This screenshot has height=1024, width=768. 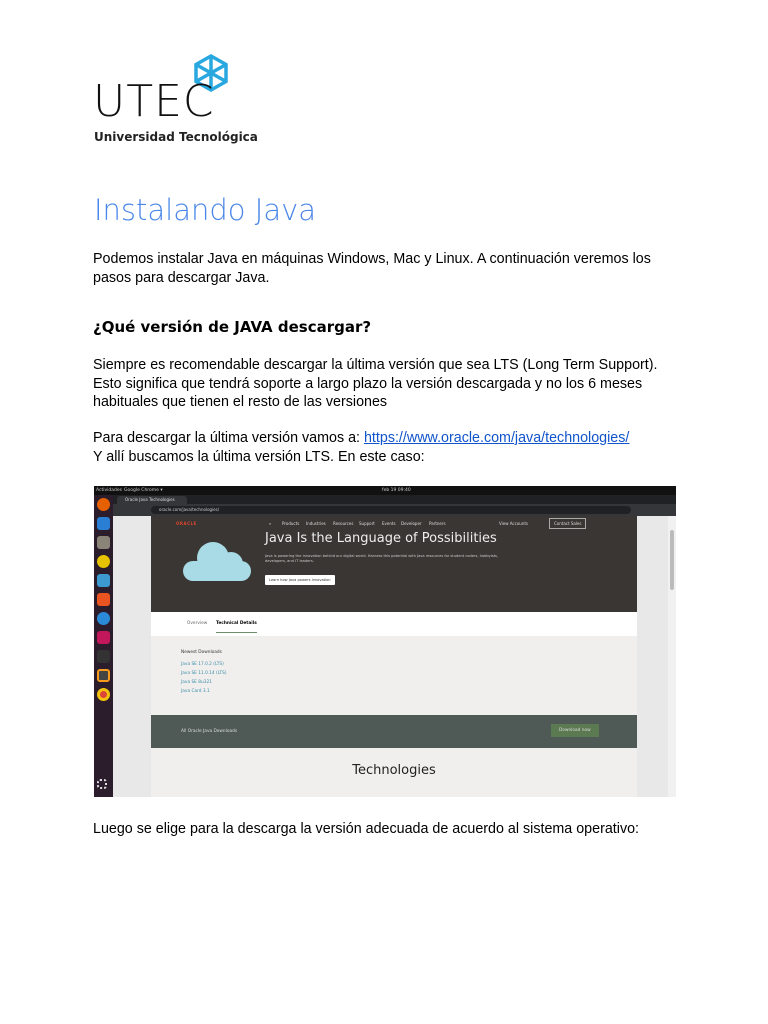 What do you see at coordinates (300, 580) in the screenshot?
I see `learn-more-button: Learn how Java powers innovation` at bounding box center [300, 580].